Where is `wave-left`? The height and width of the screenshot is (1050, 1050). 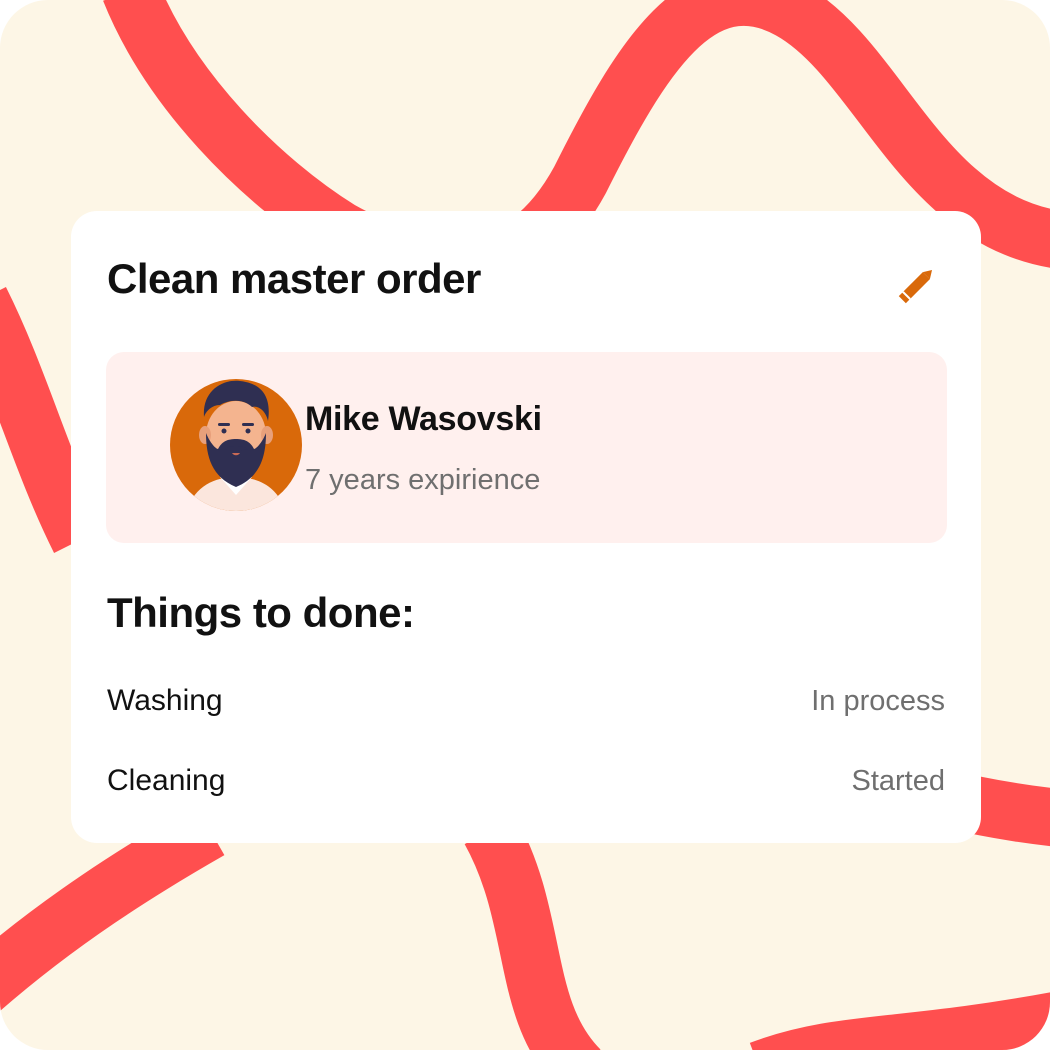
wave-left is located at coordinates (53, 420).